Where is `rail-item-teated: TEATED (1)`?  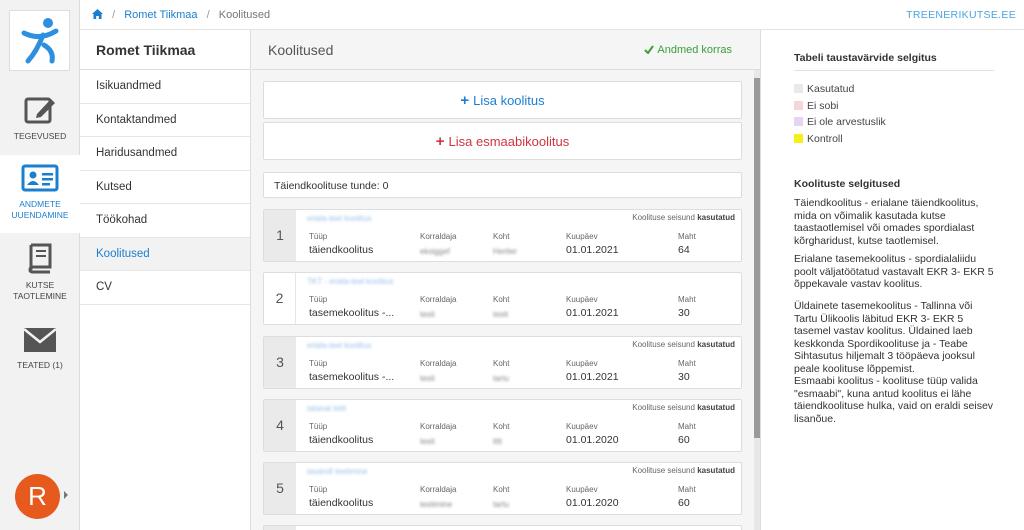 rail-item-teated: TEATED (1) is located at coordinates (40, 348).